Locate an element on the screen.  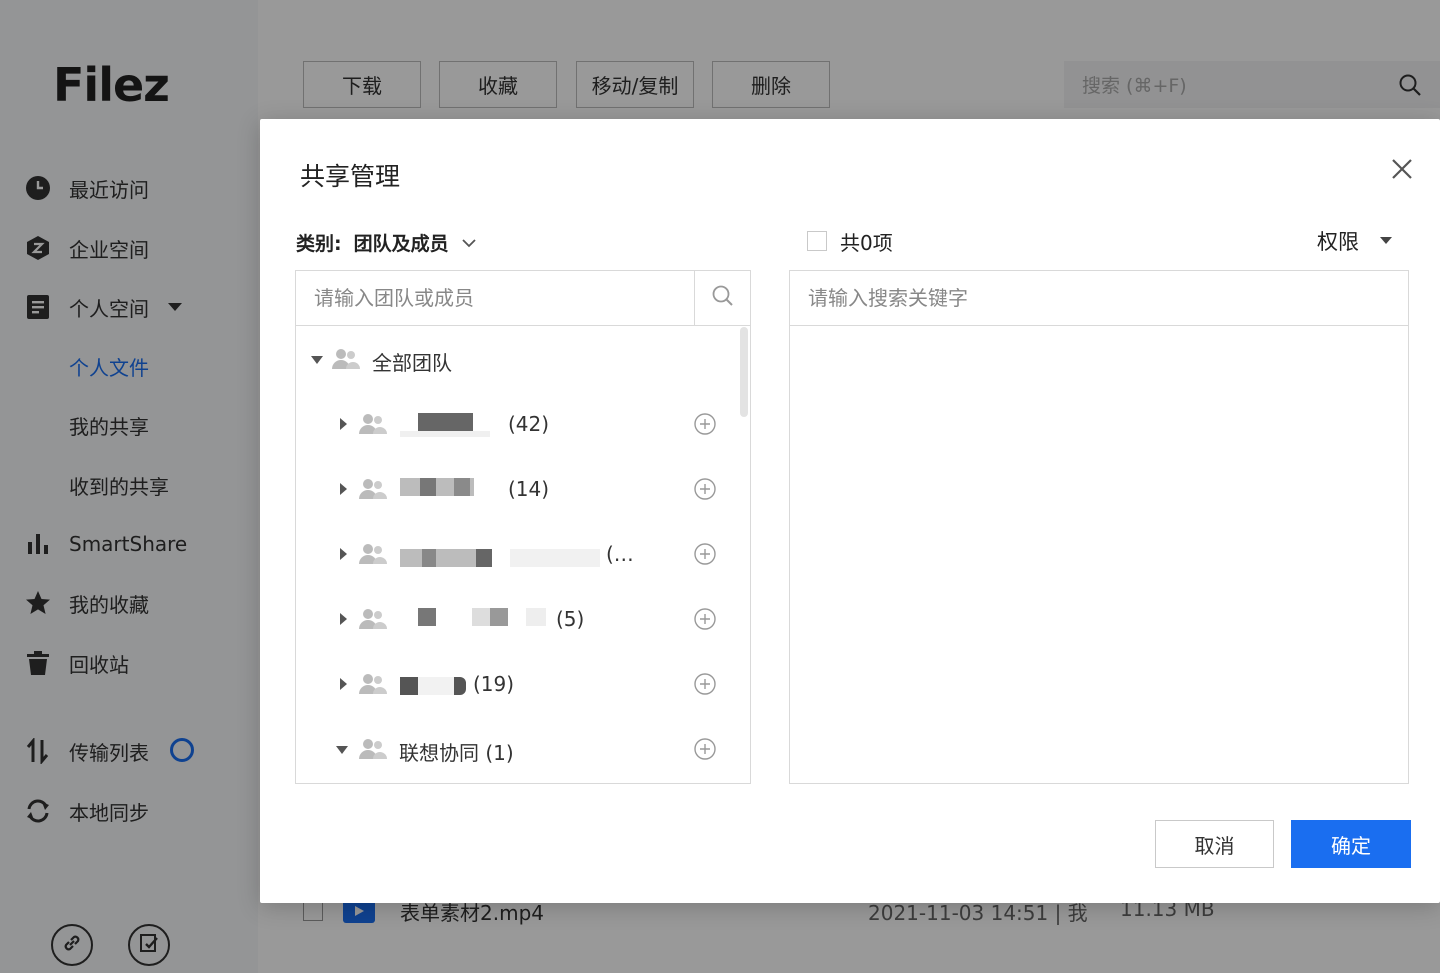
keyword-search-input is located at coordinates (1099, 298).